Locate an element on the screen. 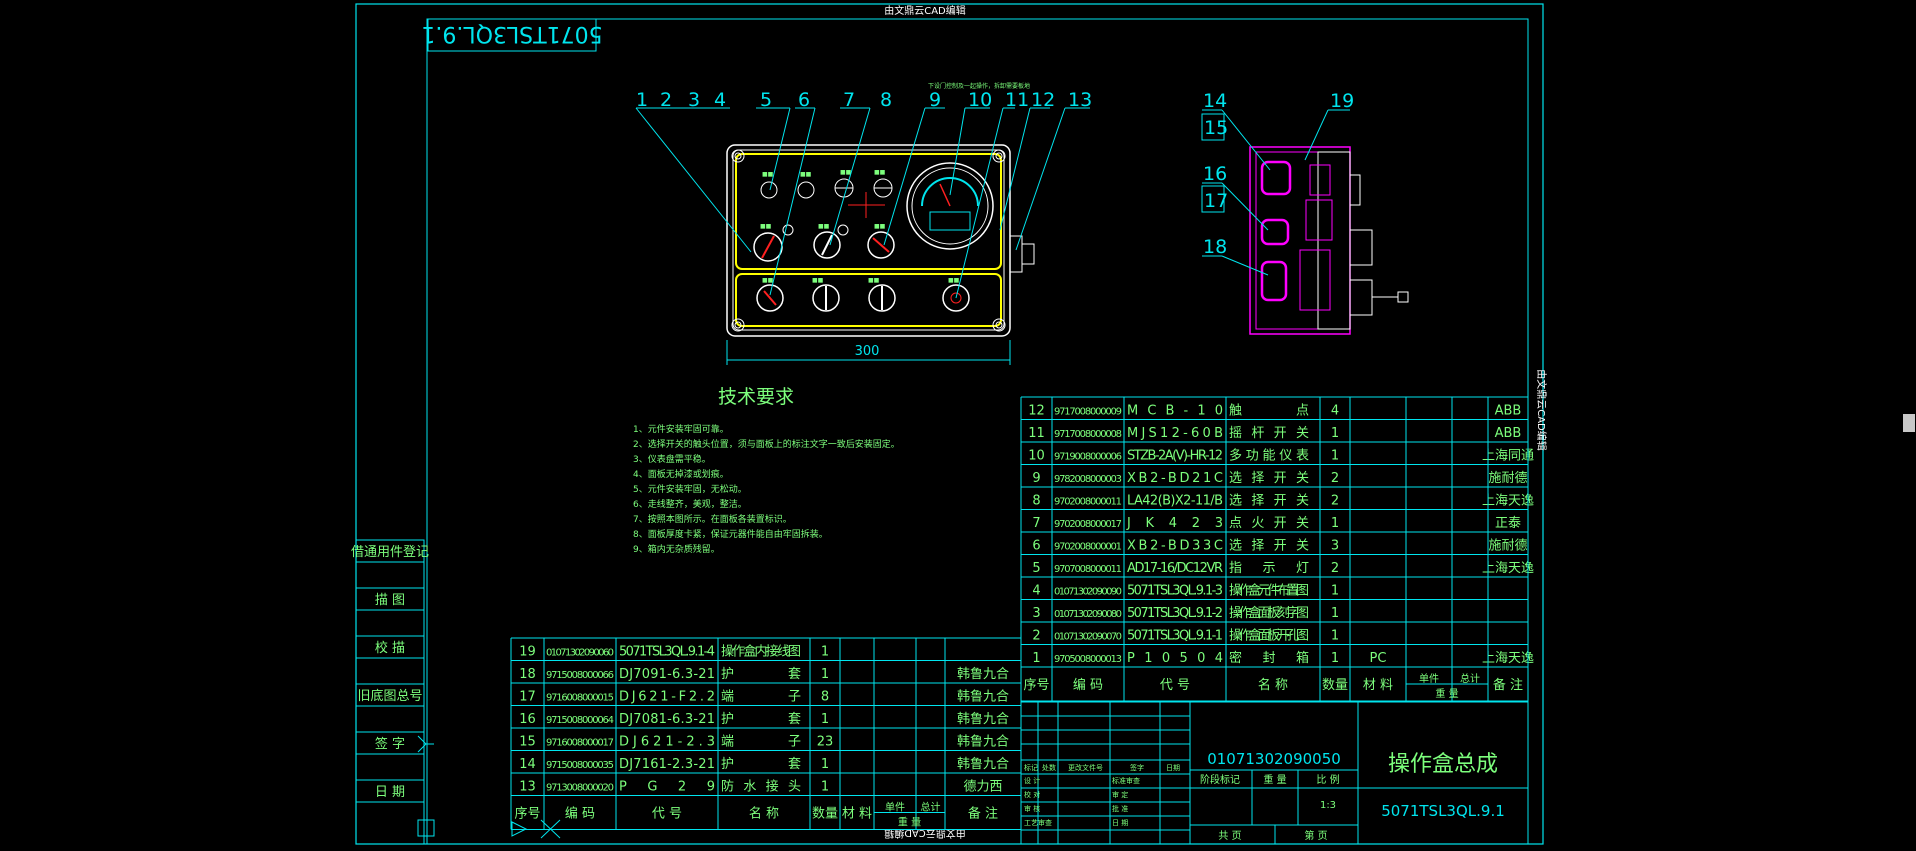  role-standard: 标准审查 is located at coordinates (1126, 780).